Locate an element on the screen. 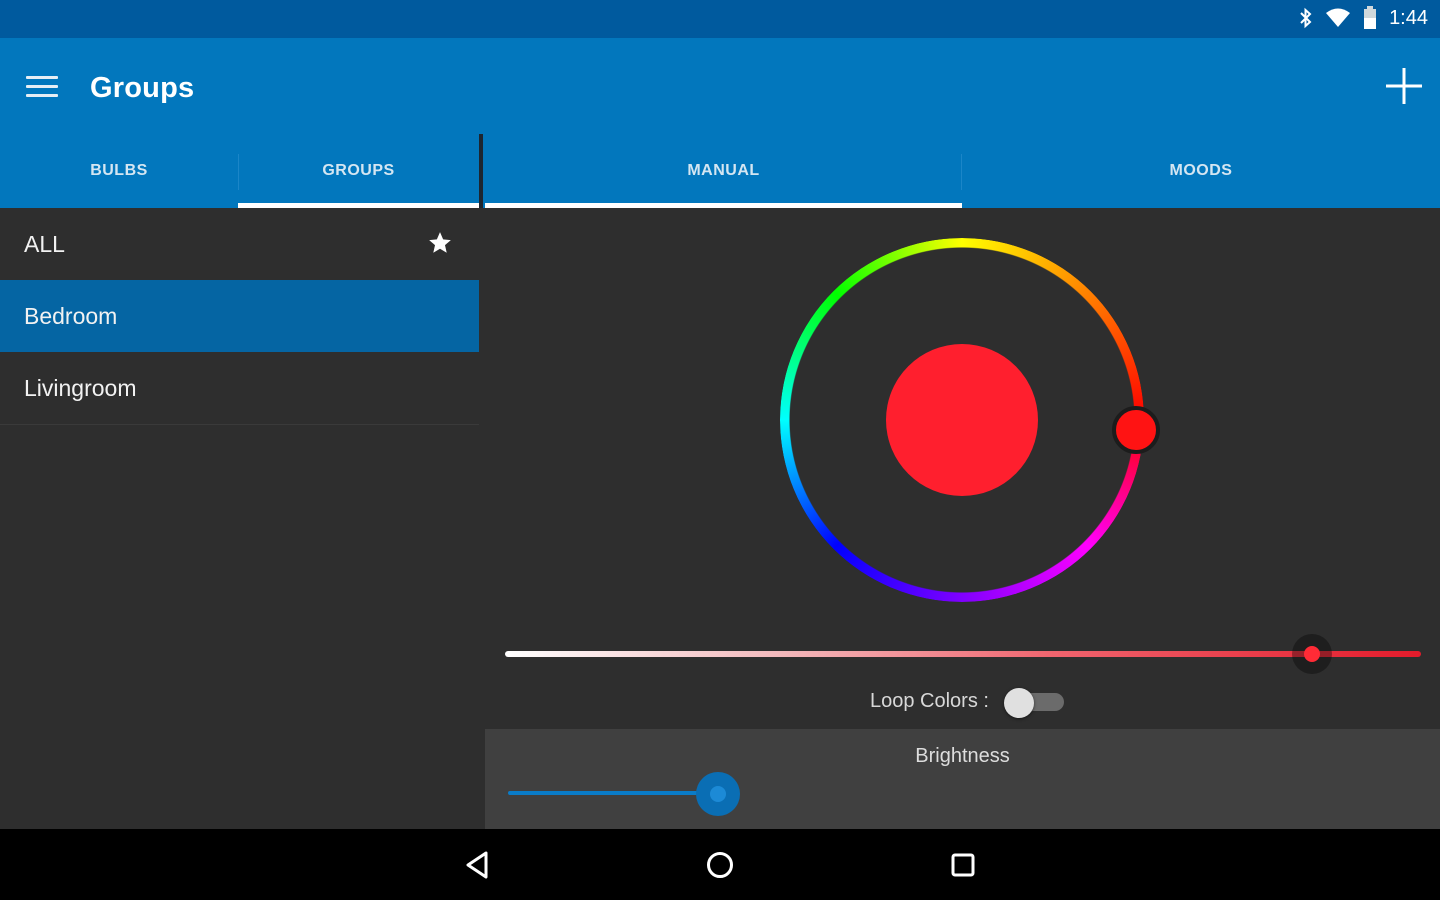 The image size is (1440, 900). status-bar: 1:44 is located at coordinates (720, 19).